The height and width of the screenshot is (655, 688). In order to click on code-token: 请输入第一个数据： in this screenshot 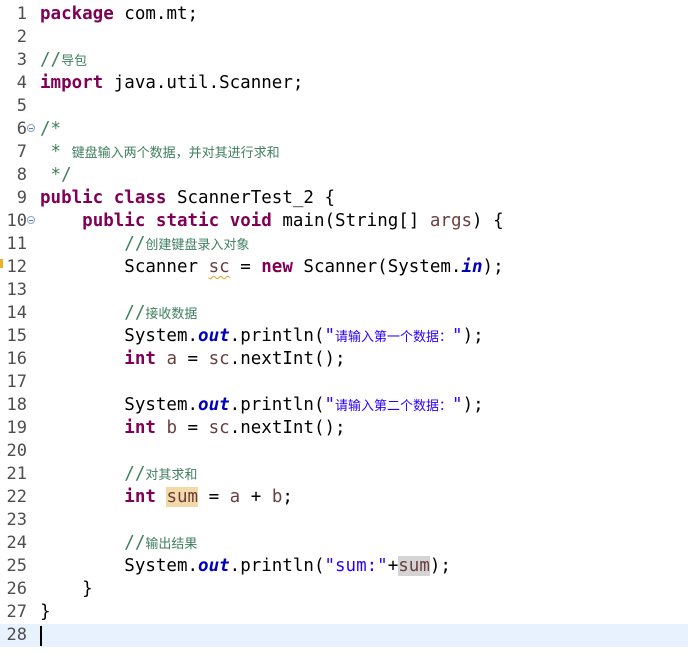, I will do `click(394, 337)`.